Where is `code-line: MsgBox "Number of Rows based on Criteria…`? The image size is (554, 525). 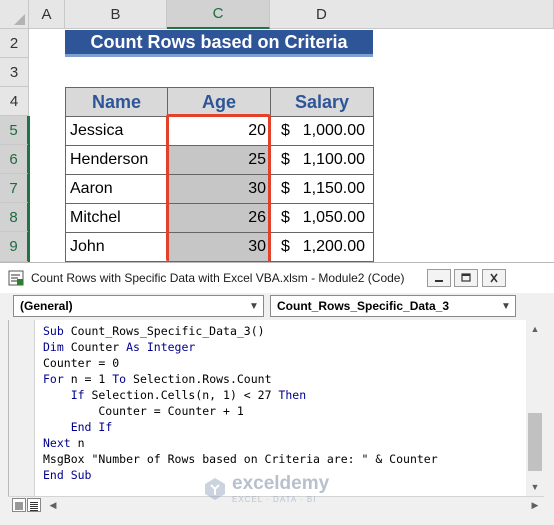 code-line: MsgBox "Number of Rows based on Criteria… is located at coordinates (240, 459).